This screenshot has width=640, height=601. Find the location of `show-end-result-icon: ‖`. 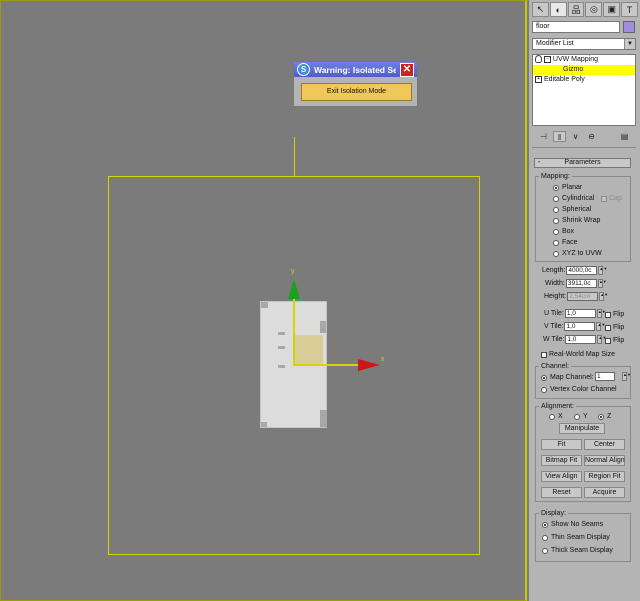

show-end-result-icon: ‖ is located at coordinates (559, 136).